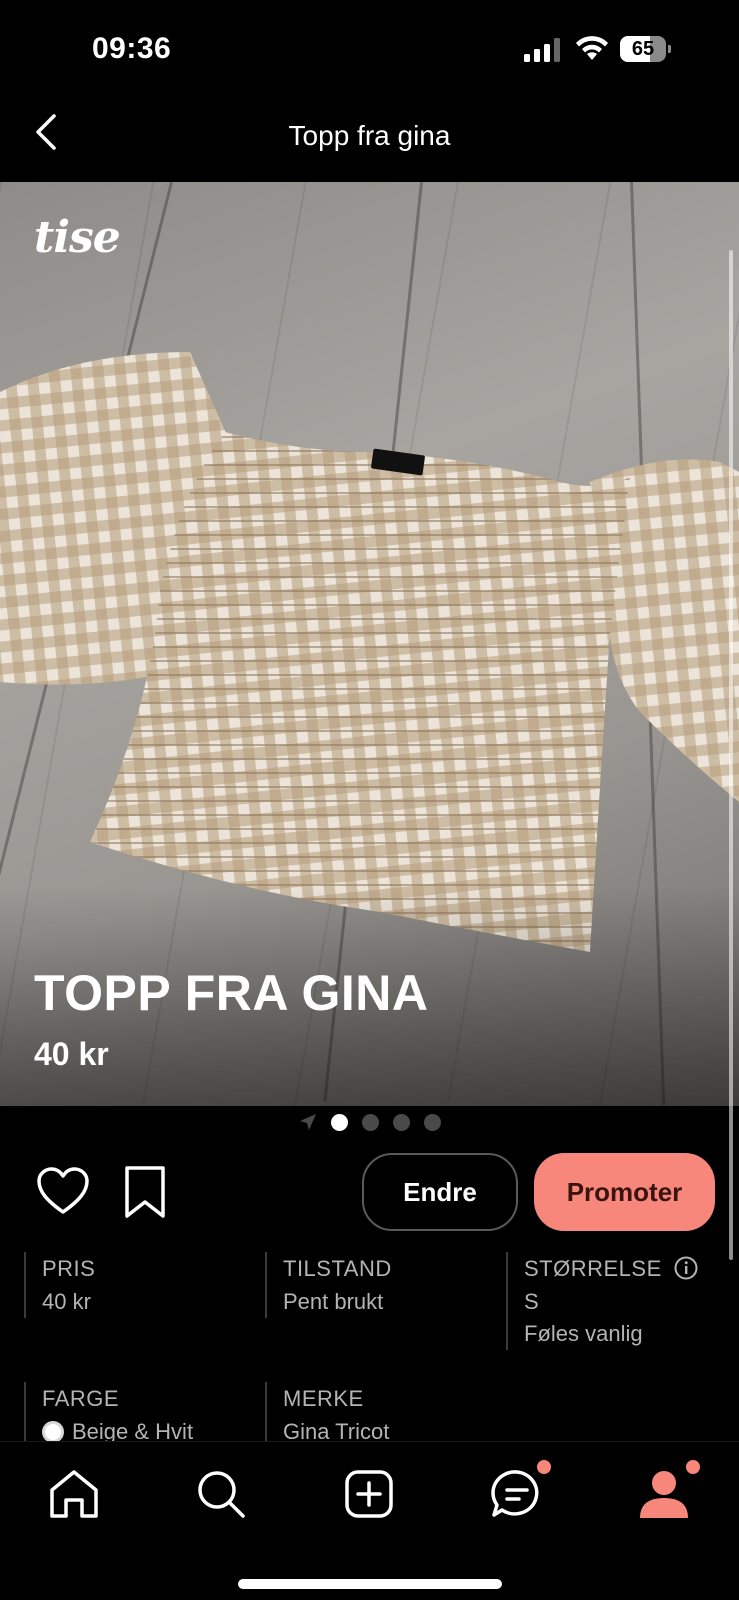 The width and height of the screenshot is (739, 1600). What do you see at coordinates (323, 1398) in the screenshot?
I see `detail-label: MERKE` at bounding box center [323, 1398].